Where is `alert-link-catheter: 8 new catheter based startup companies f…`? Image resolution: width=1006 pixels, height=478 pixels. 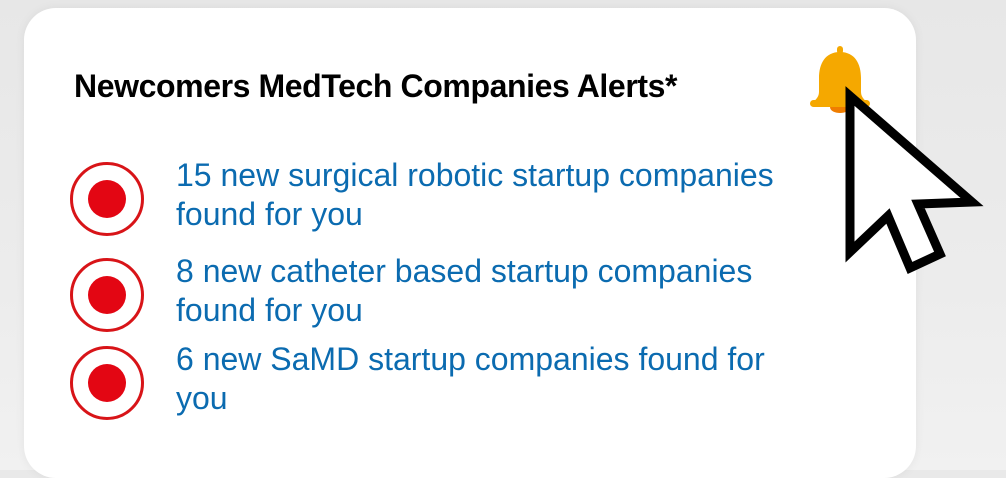 alert-link-catheter: 8 new catheter based startup companies f… is located at coordinates (491, 291).